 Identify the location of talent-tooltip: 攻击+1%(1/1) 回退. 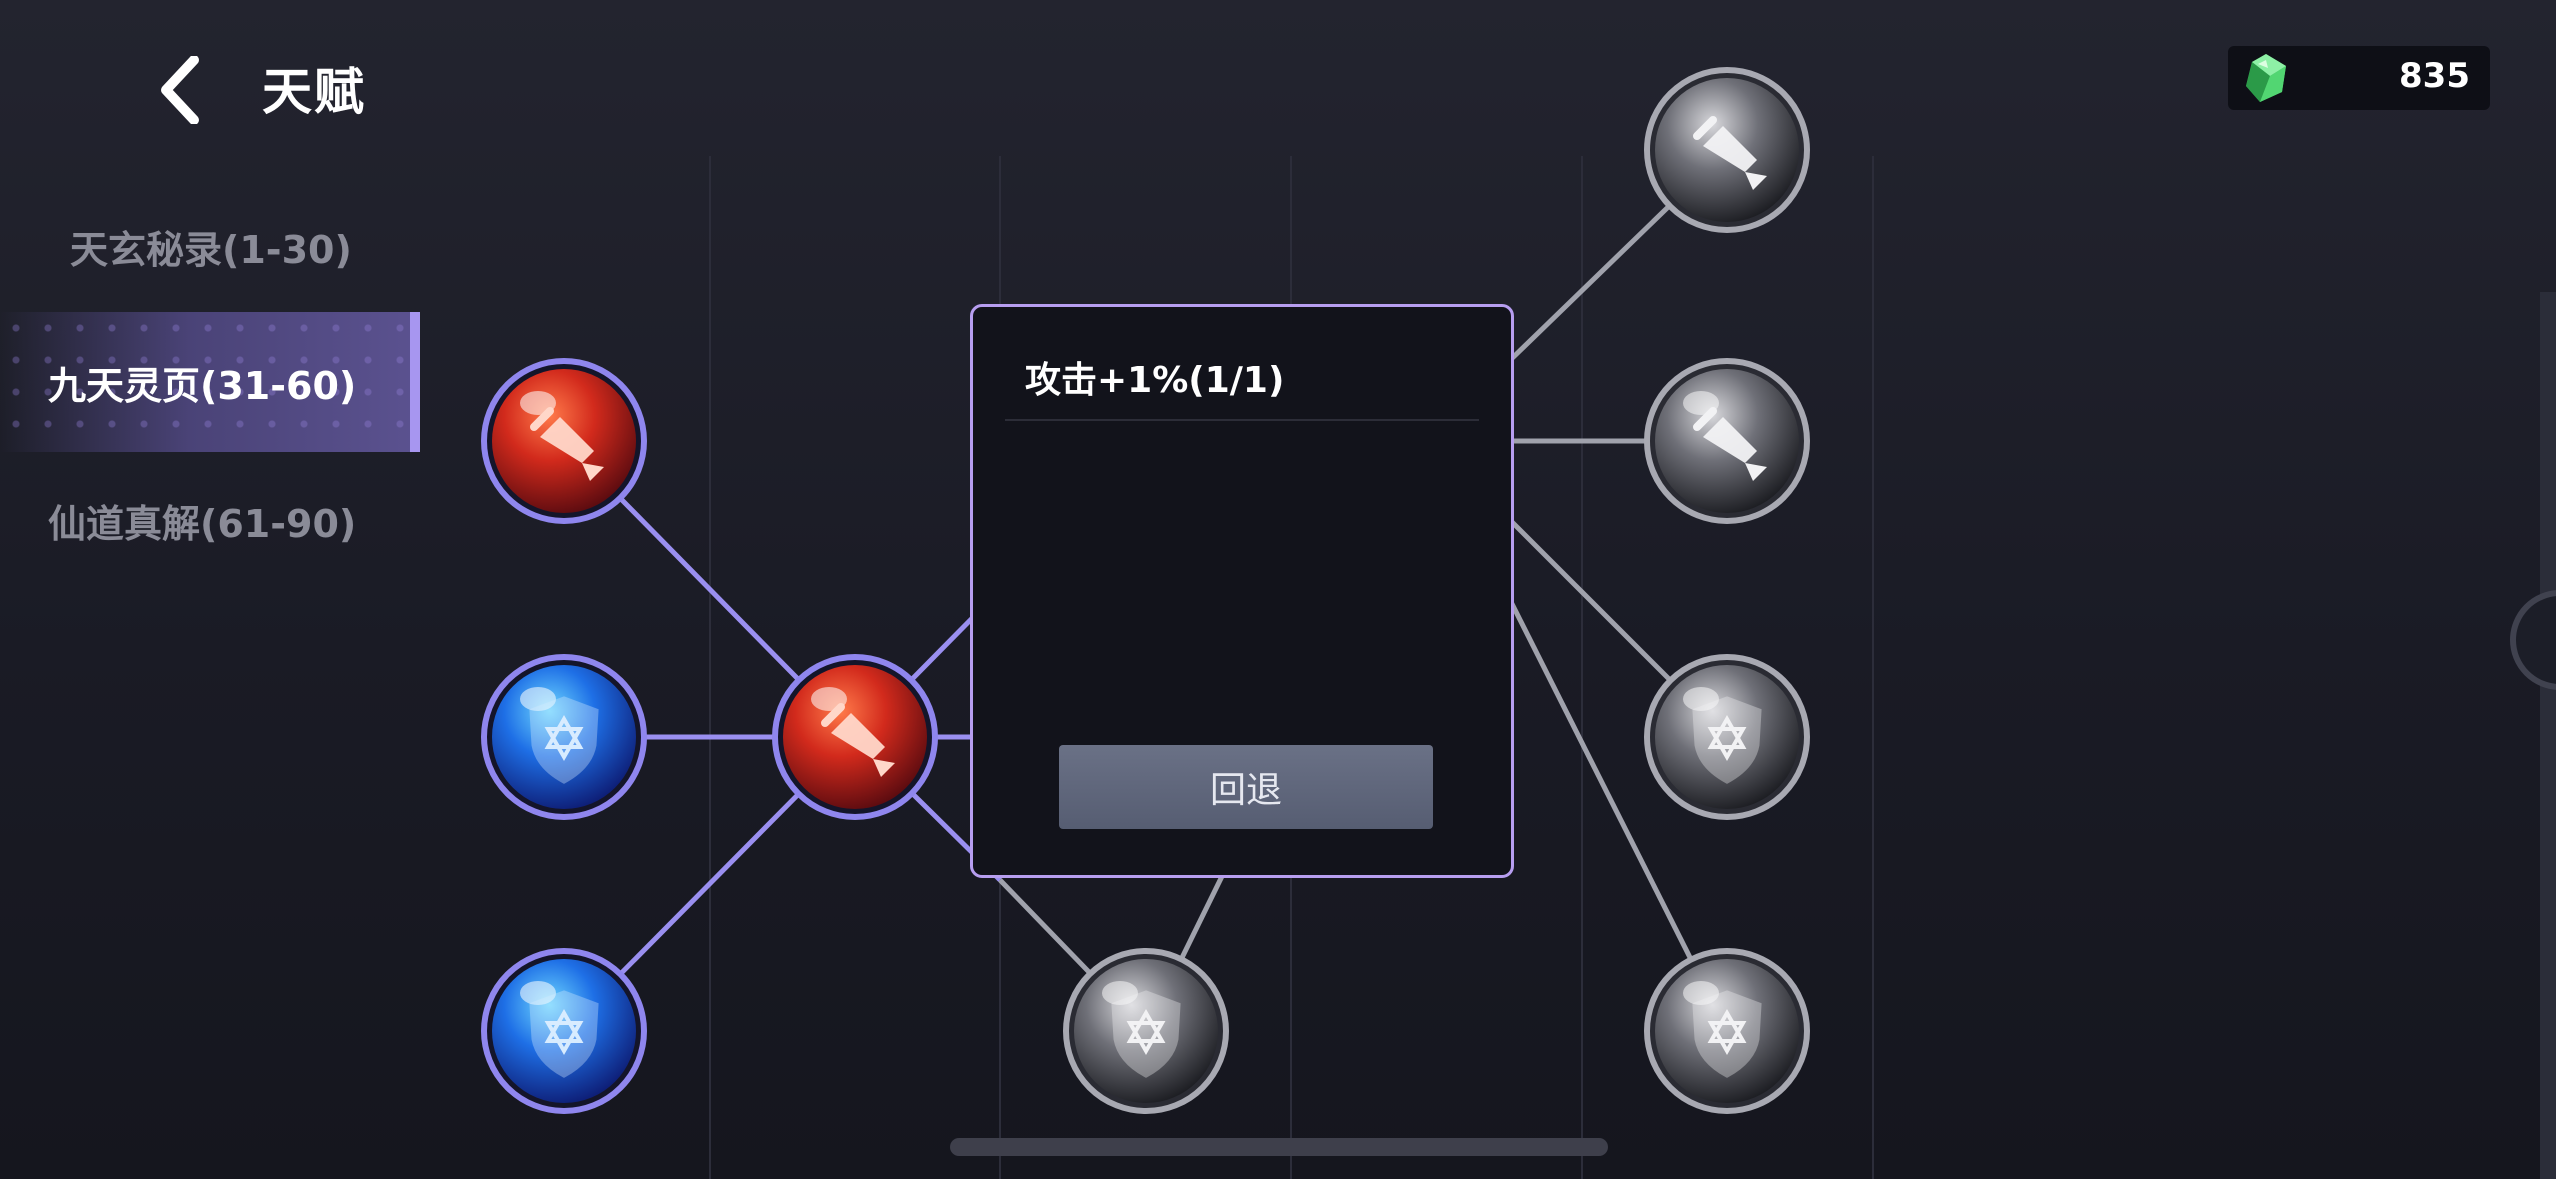
(1242, 591).